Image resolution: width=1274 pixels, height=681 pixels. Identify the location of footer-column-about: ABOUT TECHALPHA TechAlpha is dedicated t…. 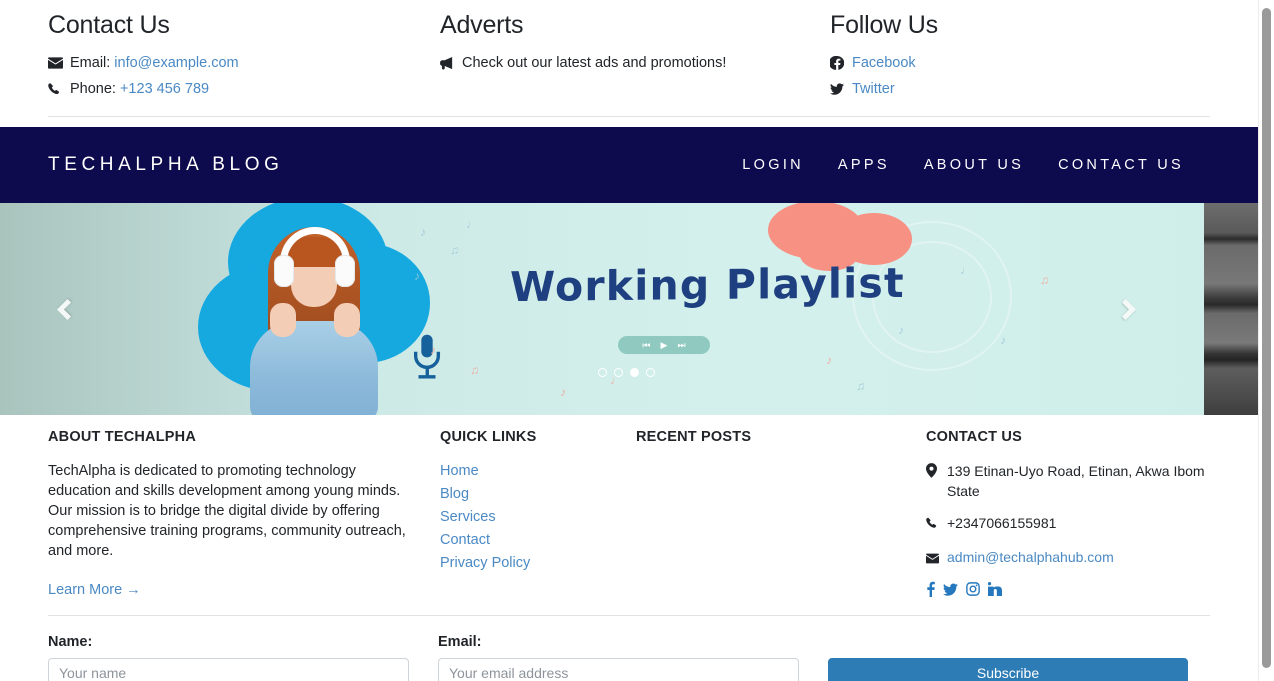
(244, 514).